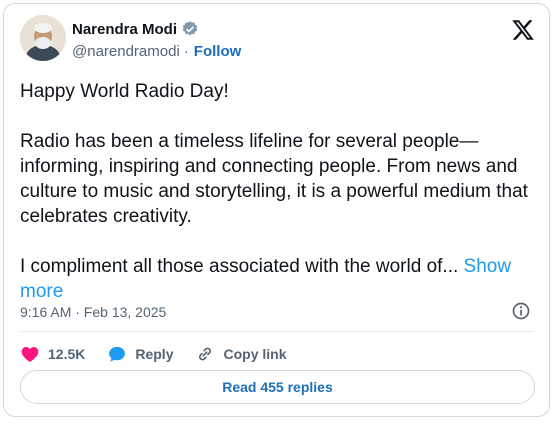  Describe the element at coordinates (154, 354) in the screenshot. I see `reply-label: Reply` at that location.